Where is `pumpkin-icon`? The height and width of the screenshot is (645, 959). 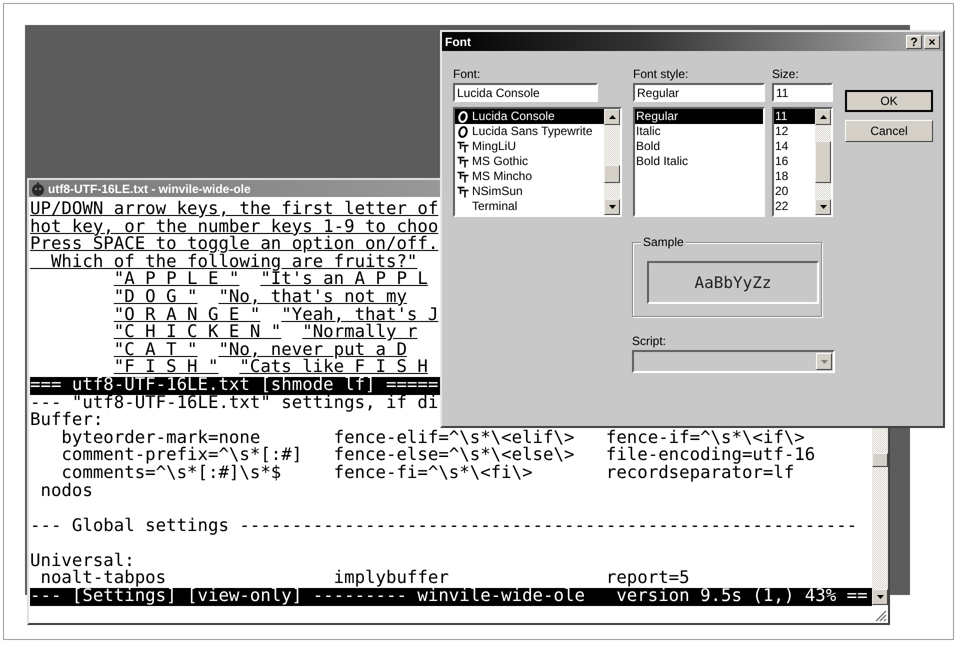 pumpkin-icon is located at coordinates (38, 189).